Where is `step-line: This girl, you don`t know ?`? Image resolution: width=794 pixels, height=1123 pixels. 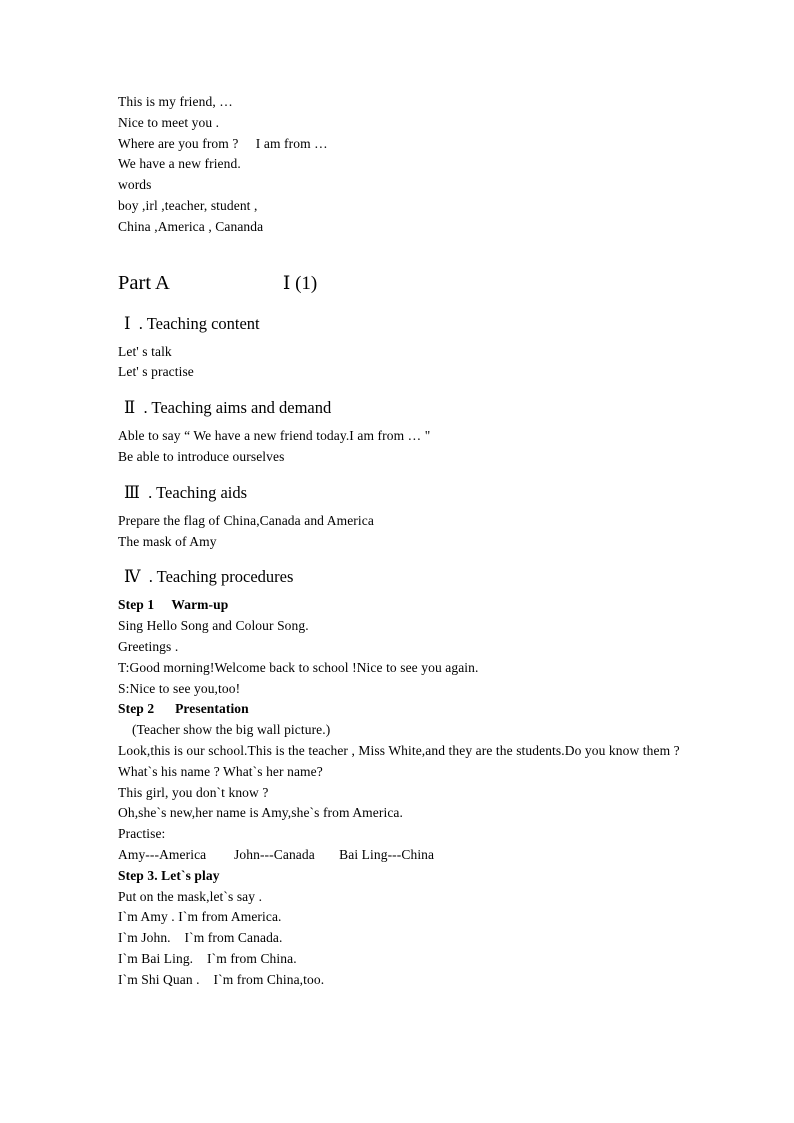 step-line: This girl, you don`t know ? is located at coordinates (193, 792).